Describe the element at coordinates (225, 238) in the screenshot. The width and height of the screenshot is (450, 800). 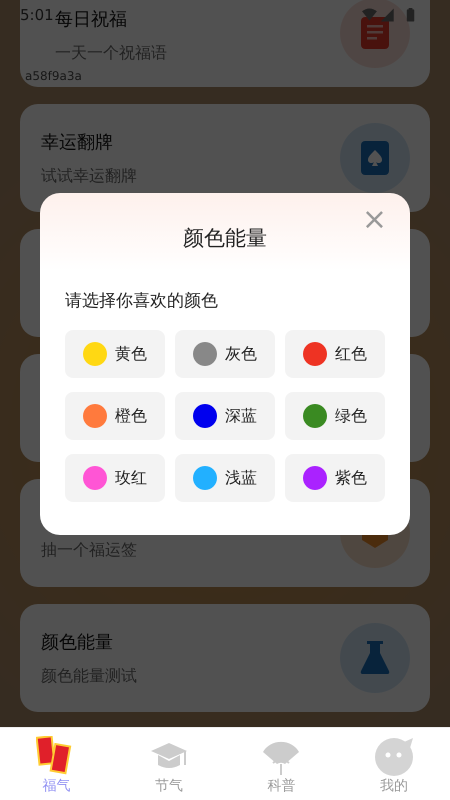
I see `dialog-title: 颜色能量` at that location.